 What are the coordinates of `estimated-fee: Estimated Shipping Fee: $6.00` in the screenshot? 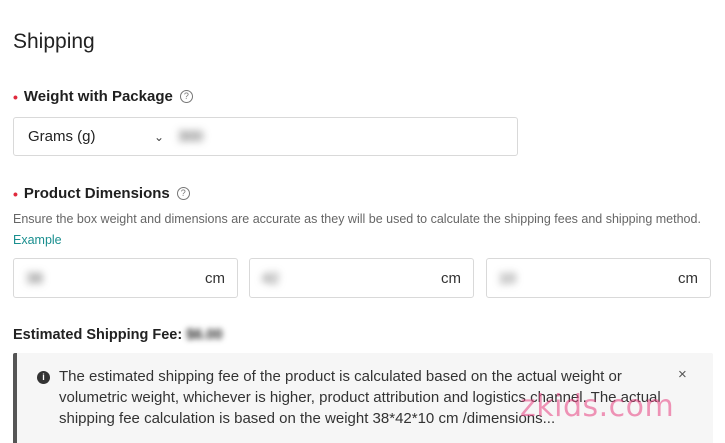 It's located at (118, 335).